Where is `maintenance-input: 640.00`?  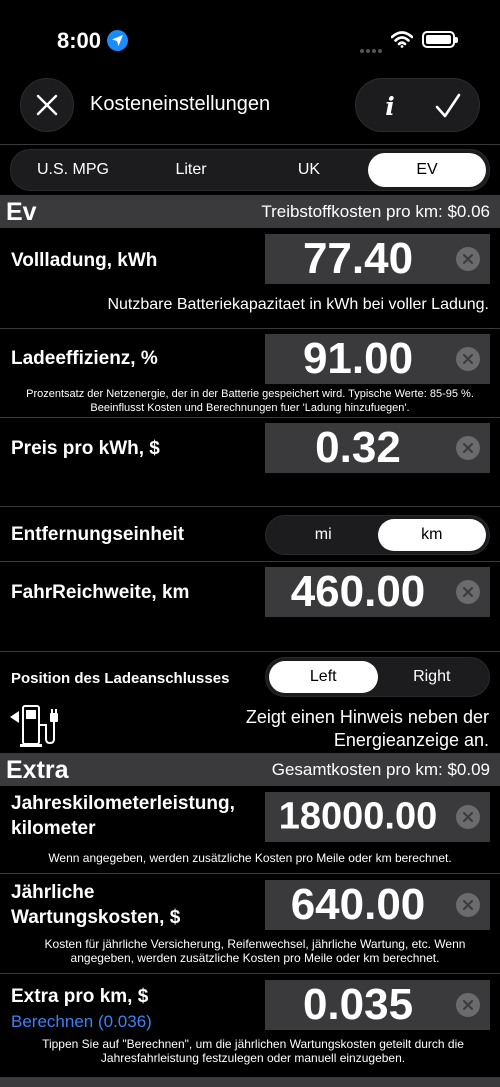
maintenance-input: 640.00 is located at coordinates (377, 905).